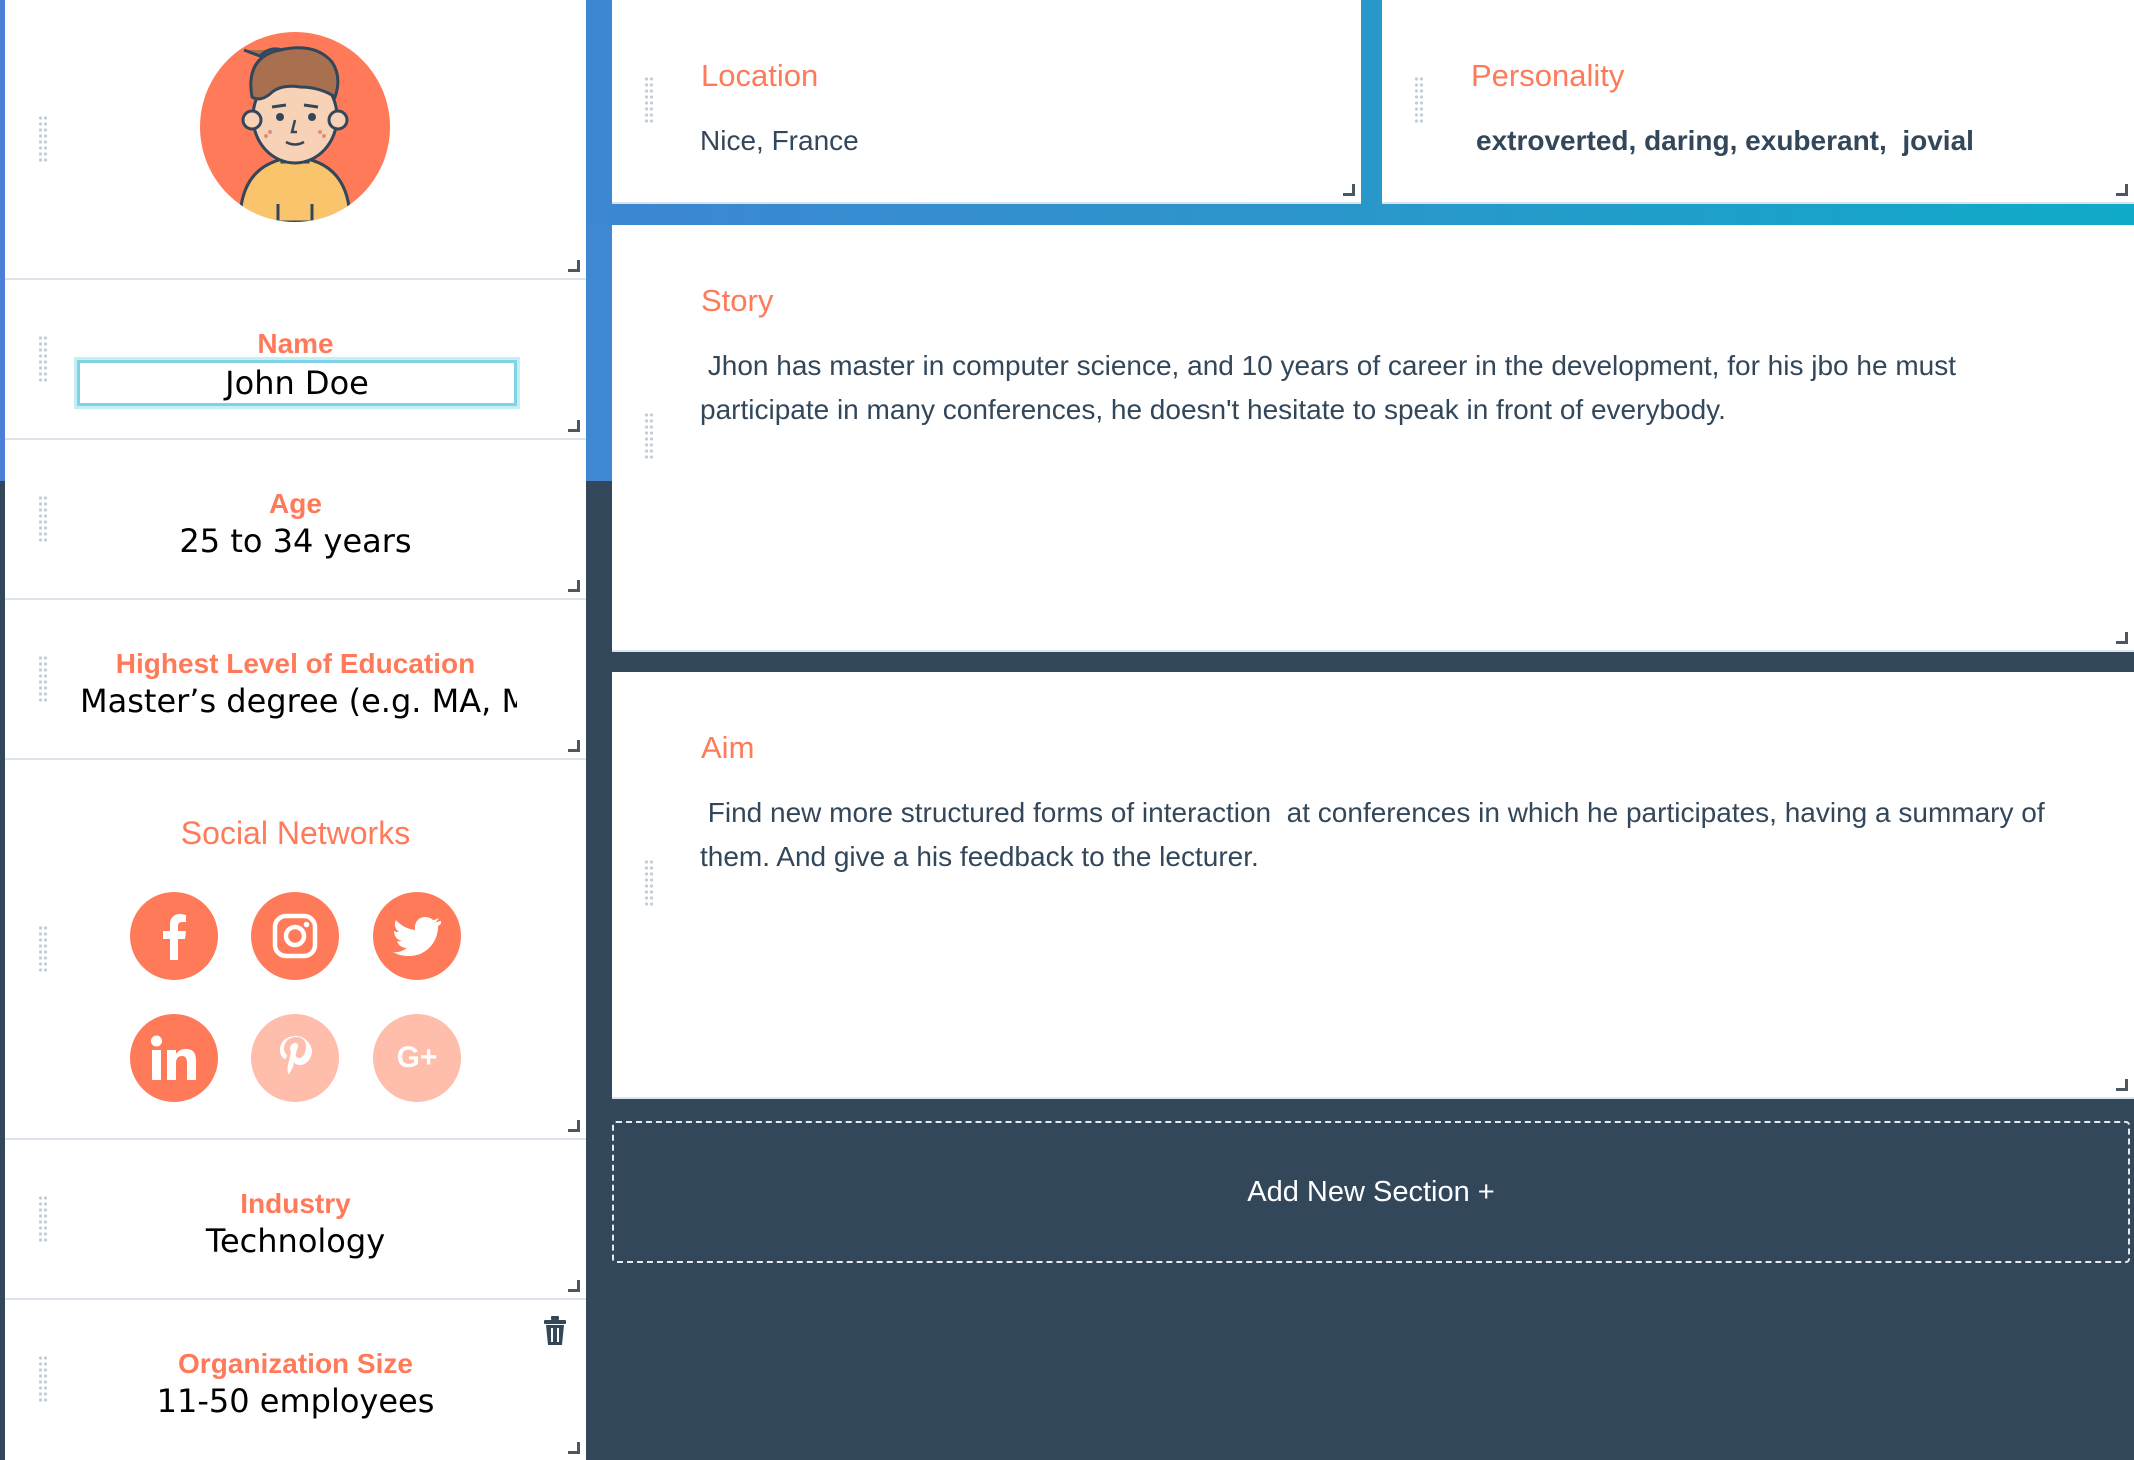 This screenshot has height=1460, width=2134. Describe the element at coordinates (295, 1380) in the screenshot. I see `organization-size-card: Organization Size 11-50 employees` at that location.